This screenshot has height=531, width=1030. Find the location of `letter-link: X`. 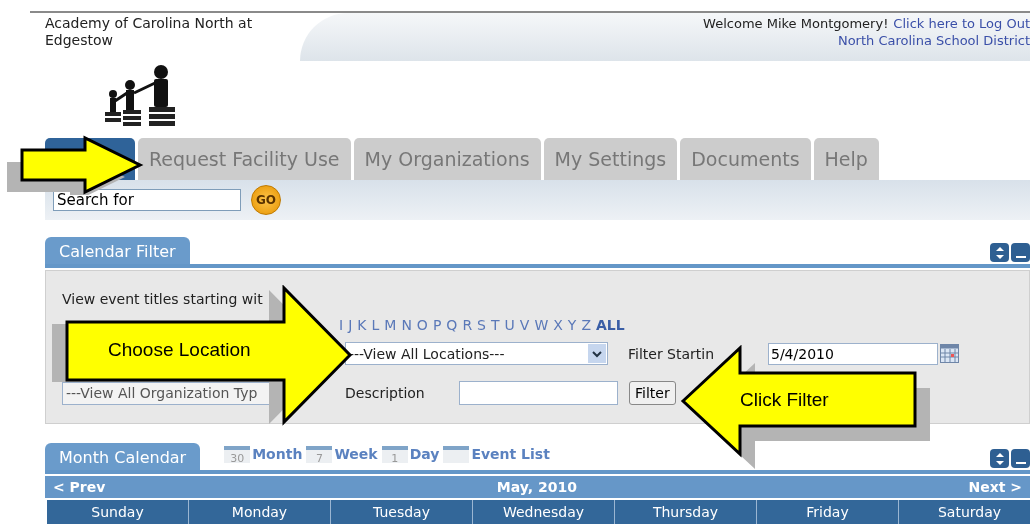

letter-link: X is located at coordinates (558, 325).